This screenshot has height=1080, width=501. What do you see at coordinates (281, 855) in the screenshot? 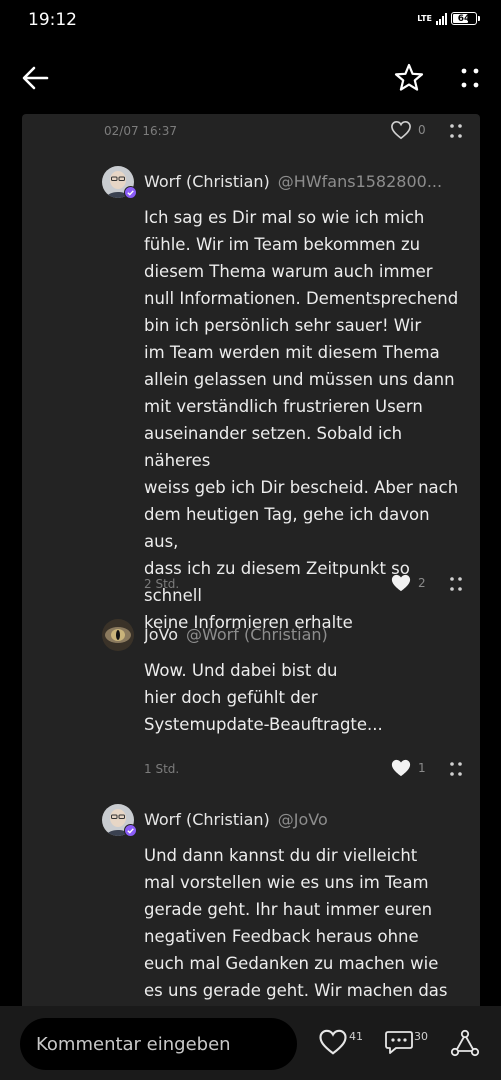
I see `comment-line: Und dann kannst du dir vielleicht` at bounding box center [281, 855].